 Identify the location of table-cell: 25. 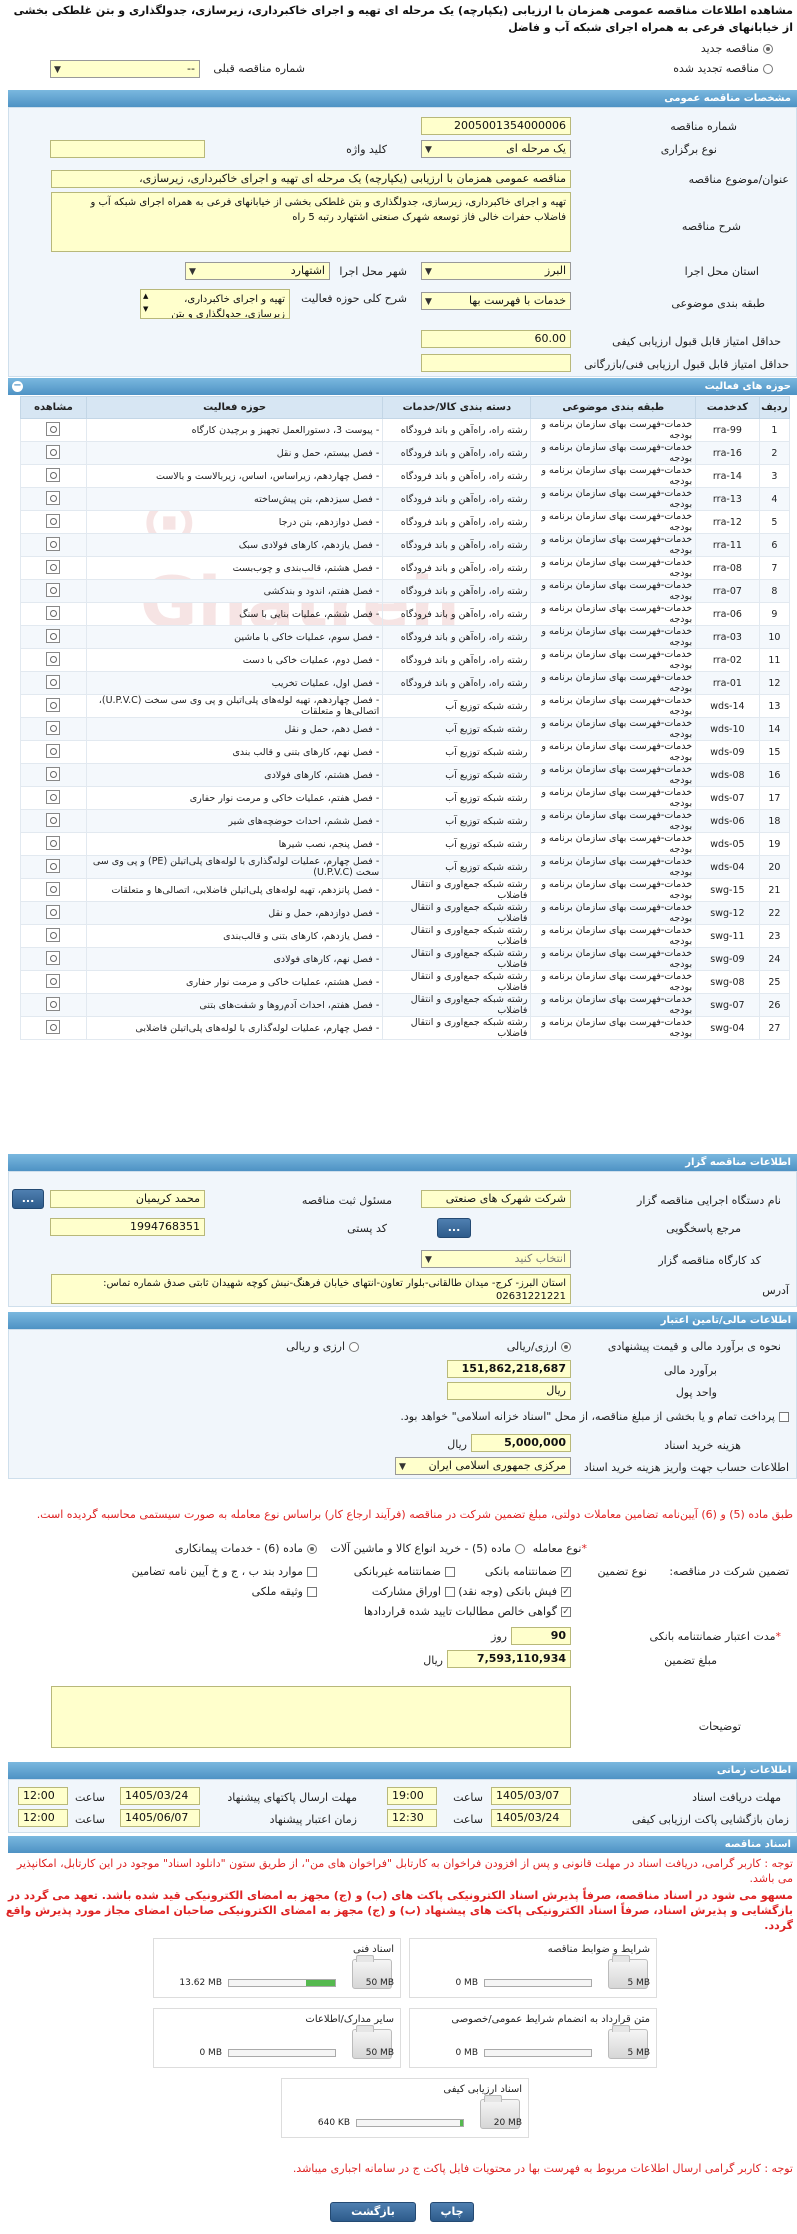
(774, 982).